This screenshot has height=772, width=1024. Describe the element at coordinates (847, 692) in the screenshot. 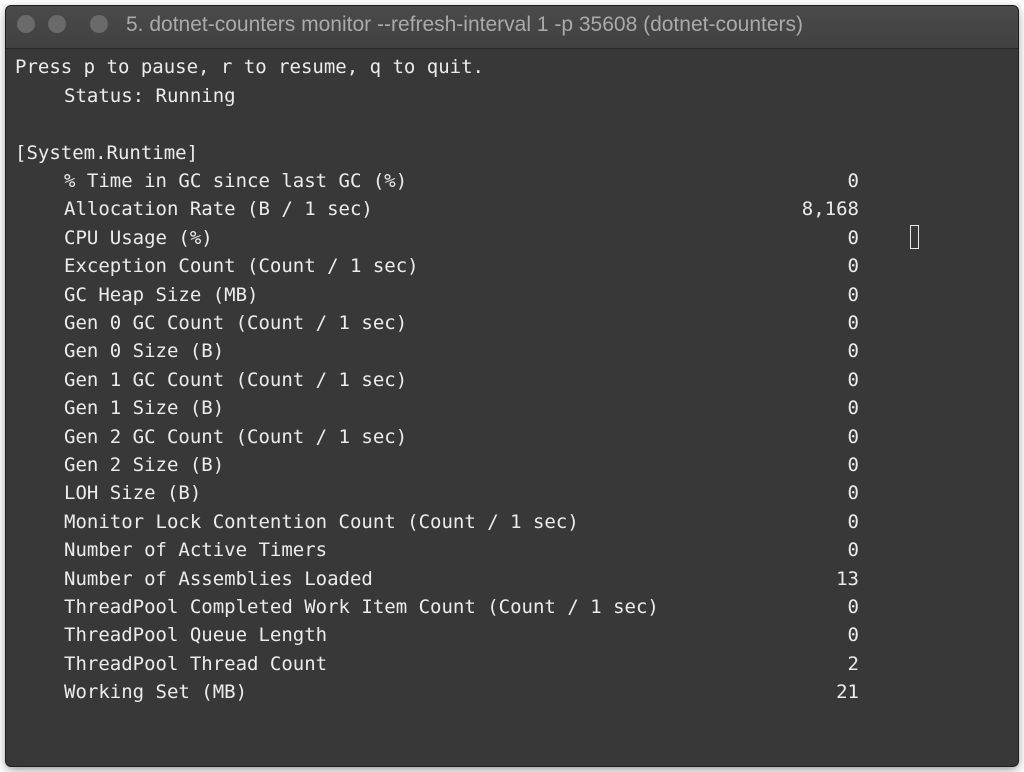

I see `counter-value: 21` at that location.